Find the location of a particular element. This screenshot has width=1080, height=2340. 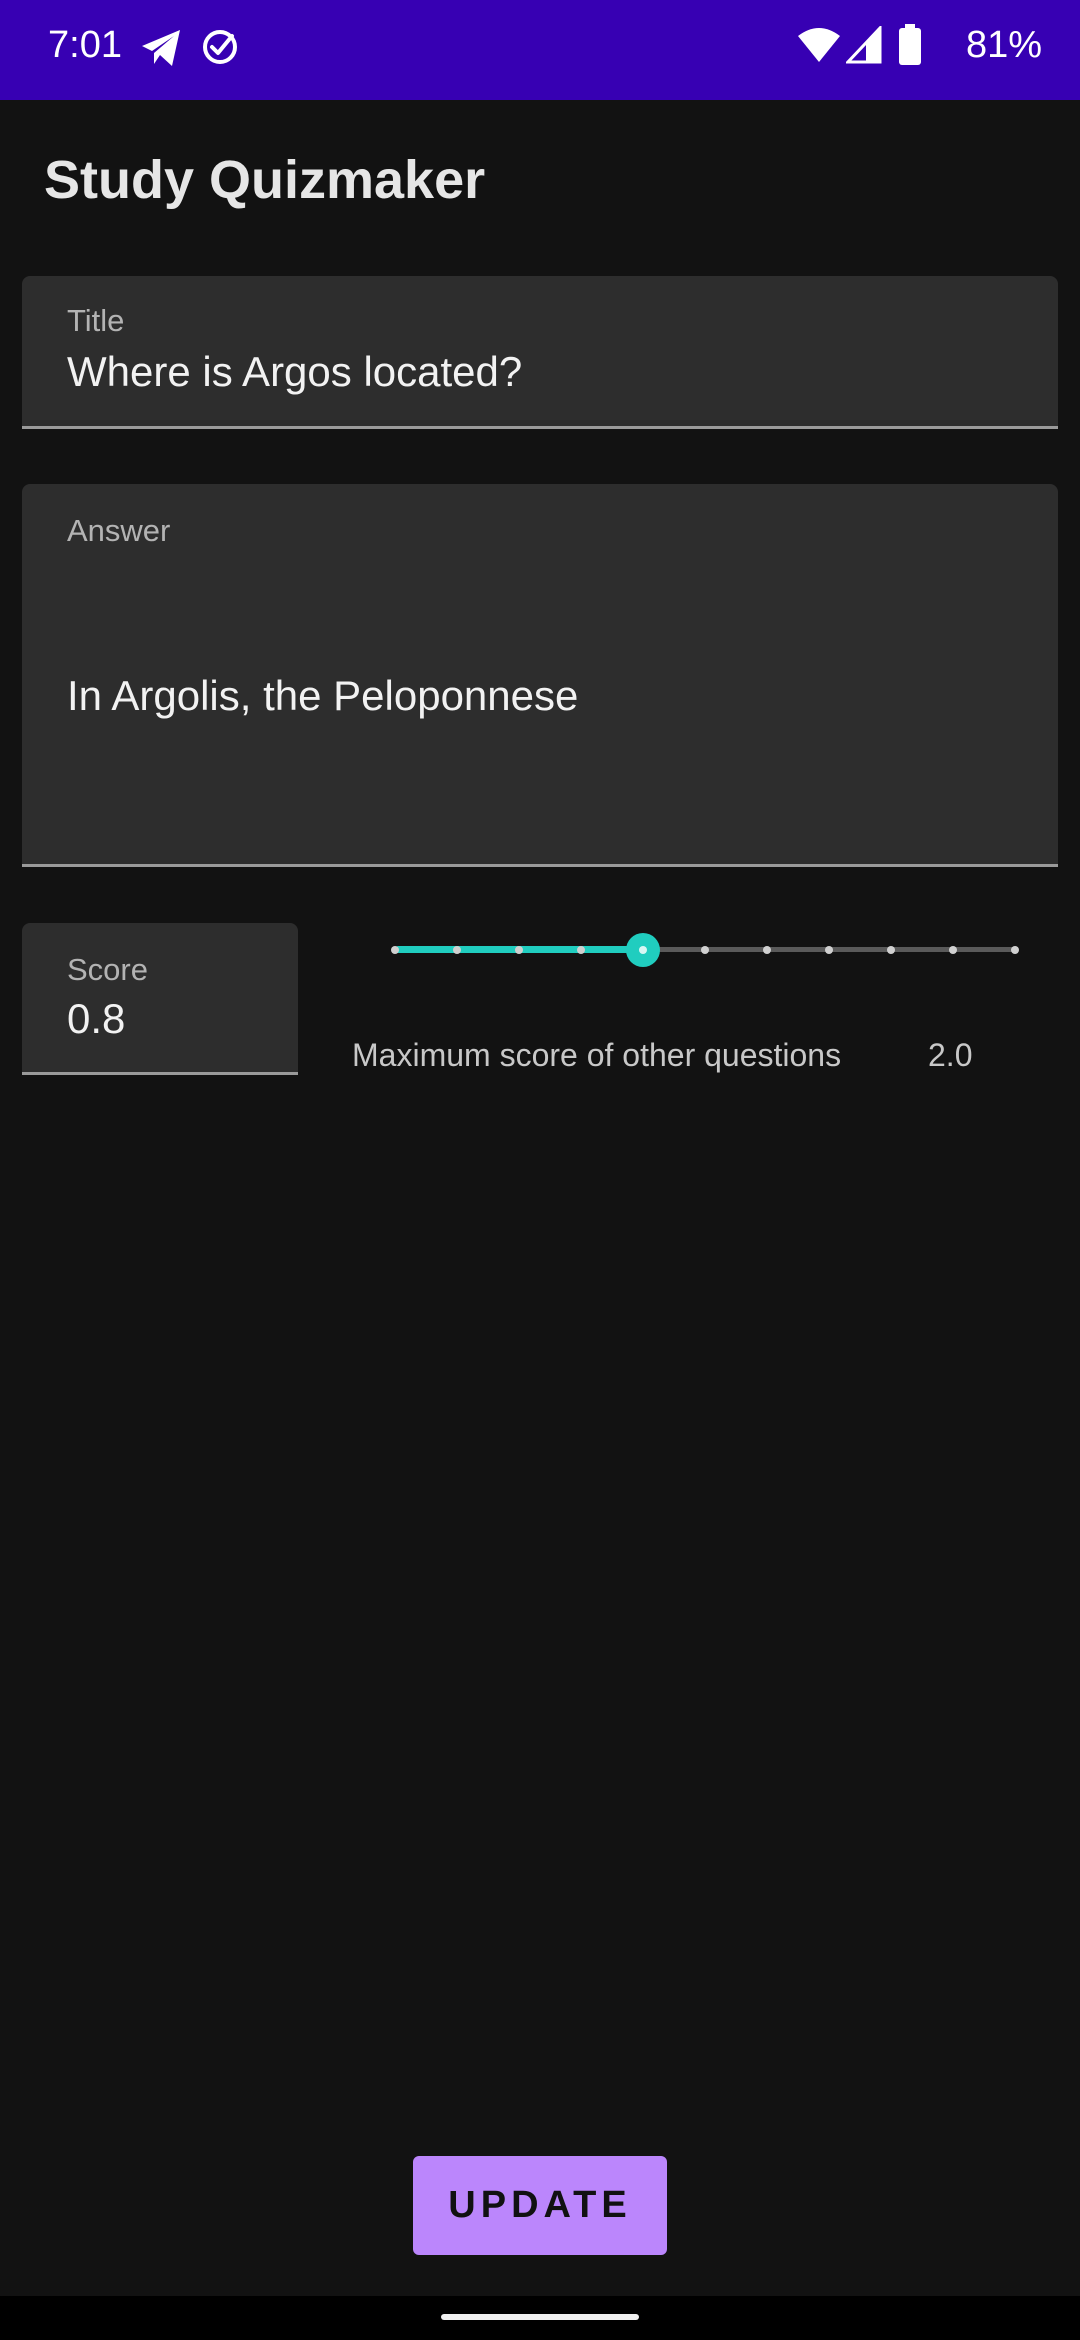

title-field-label: Title is located at coordinates (96, 320).